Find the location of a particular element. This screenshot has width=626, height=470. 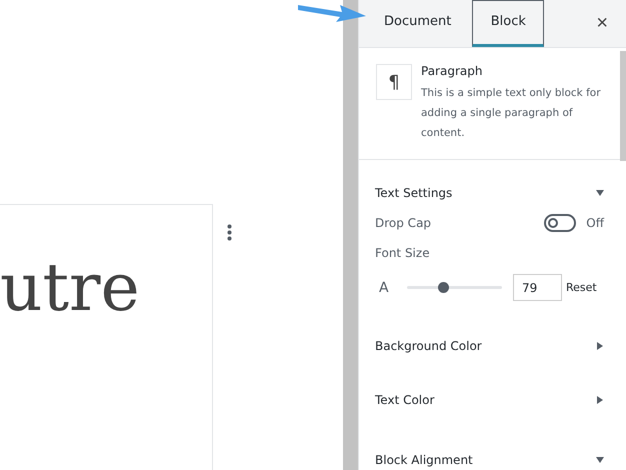

block-description: This is a simple text only block for adding a single paragraph of content. is located at coordinates (511, 113).